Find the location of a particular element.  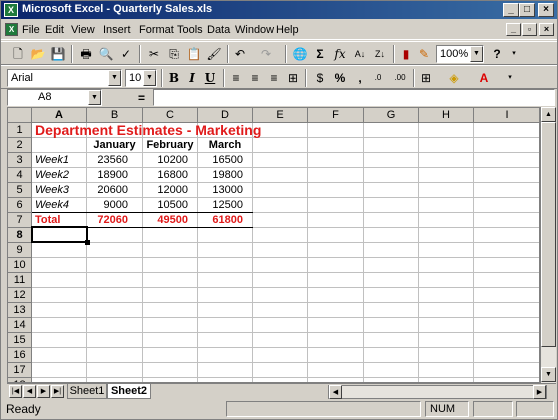

italic-button: I is located at coordinates (192, 78).